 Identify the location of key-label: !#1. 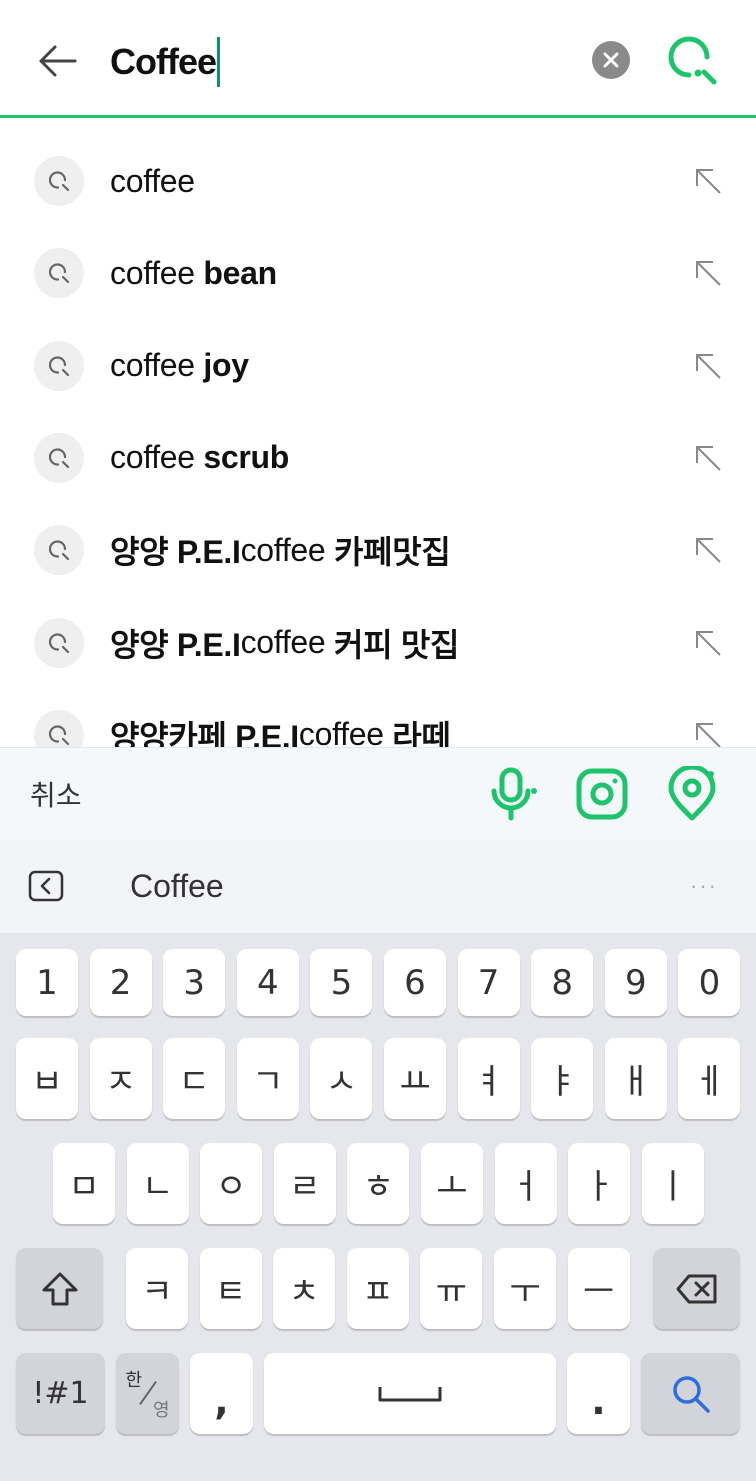
(60, 1393).